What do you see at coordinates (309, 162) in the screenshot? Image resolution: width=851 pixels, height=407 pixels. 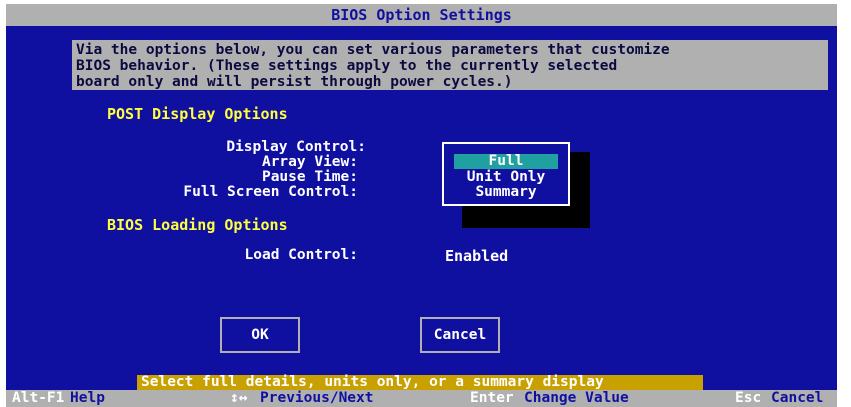 I see `array-view-label: Array View:` at bounding box center [309, 162].